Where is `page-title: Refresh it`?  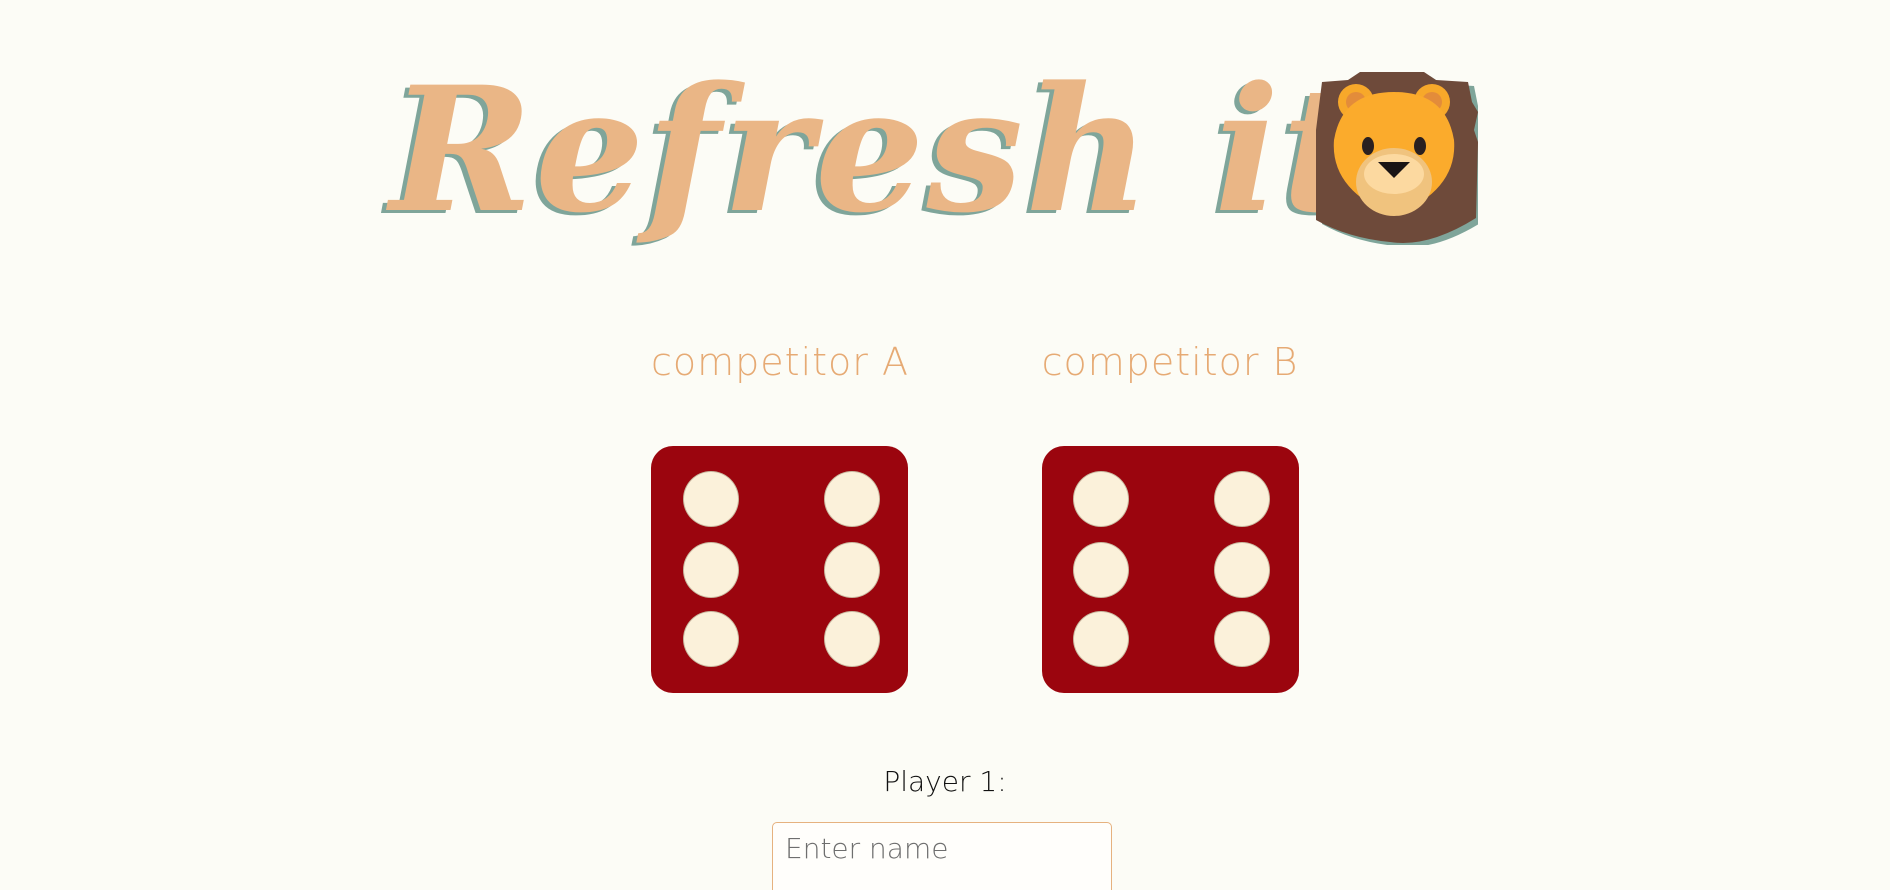
page-title: Refresh it is located at coordinates (876, 149).